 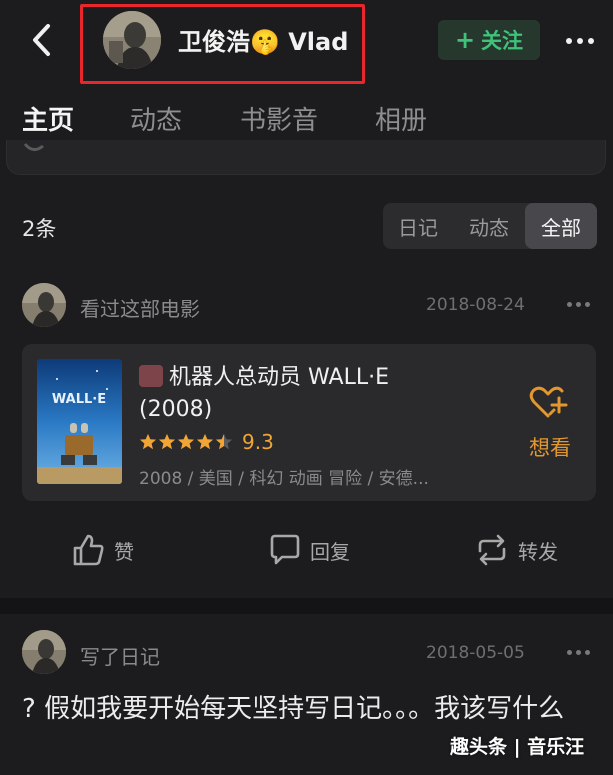 I want to click on repost-button: 转发, so click(x=516, y=550).